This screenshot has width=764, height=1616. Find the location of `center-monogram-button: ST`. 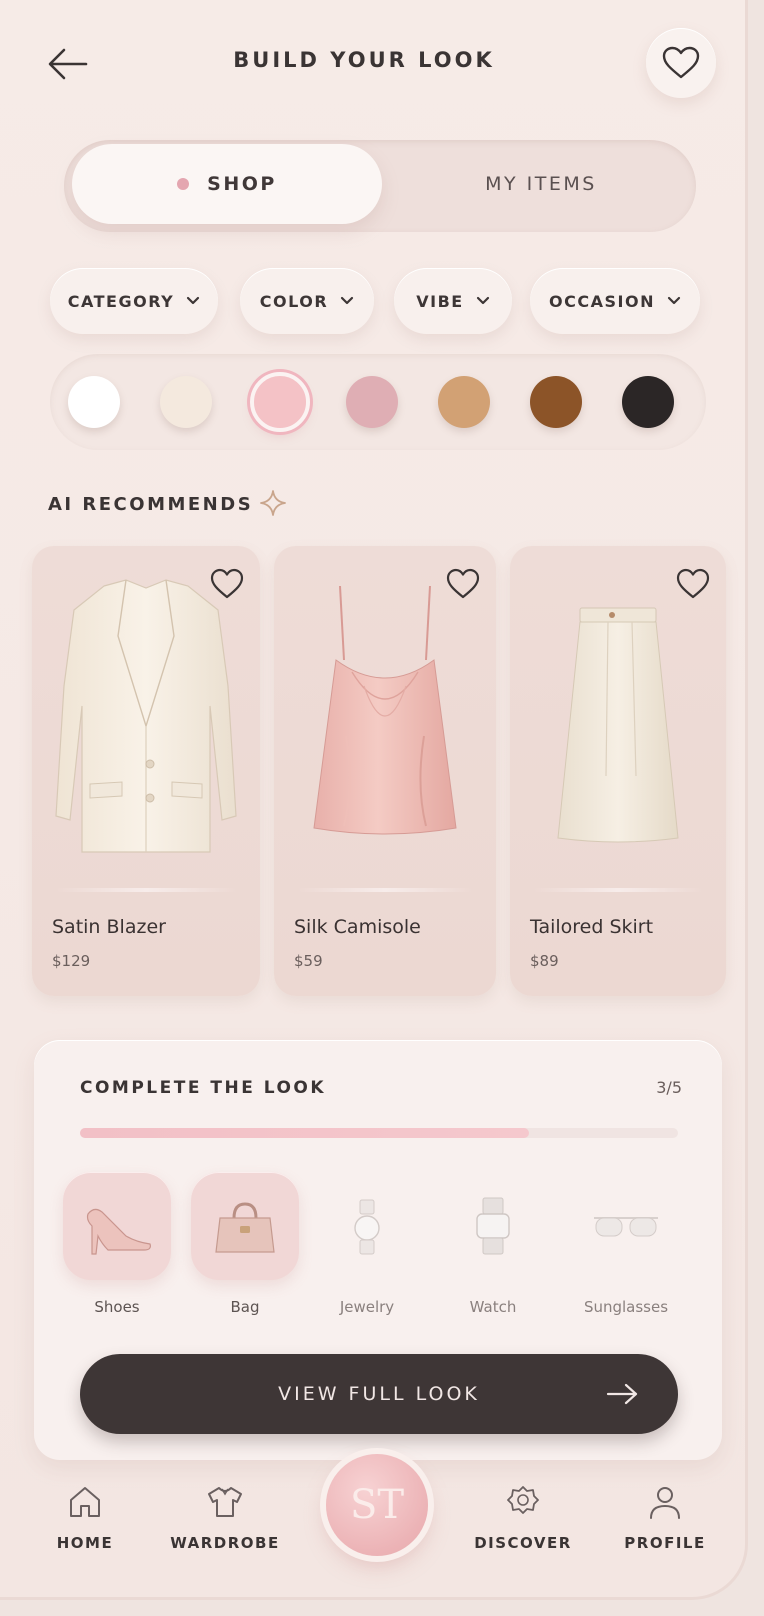

center-monogram-button: ST is located at coordinates (377, 1505).